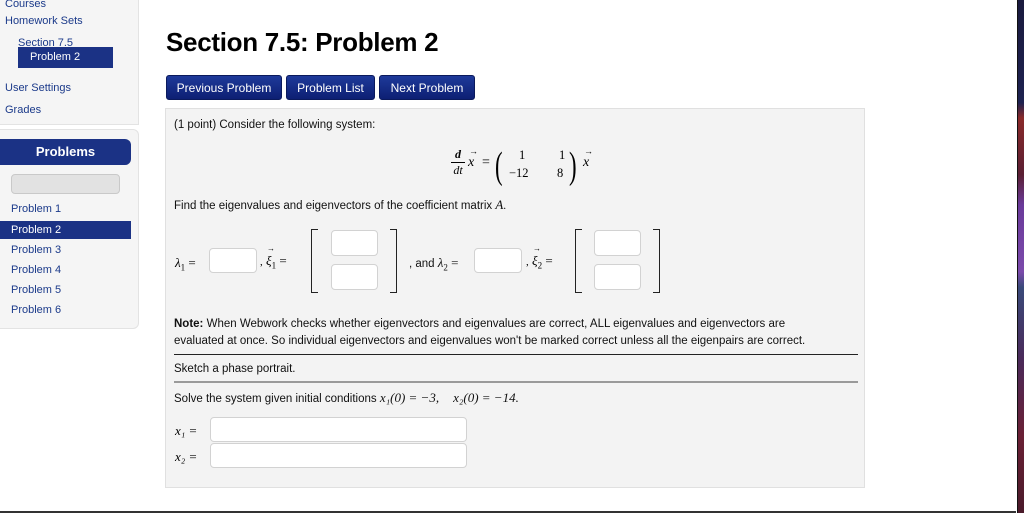 This screenshot has width=1024, height=513. Describe the element at coordinates (338, 455) in the screenshot. I see `x2-input` at that location.